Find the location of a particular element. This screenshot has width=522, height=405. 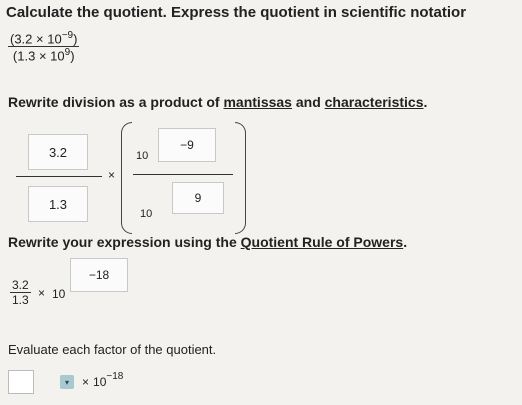

step1-inner-den-exp-box: 9 is located at coordinates (198, 198).